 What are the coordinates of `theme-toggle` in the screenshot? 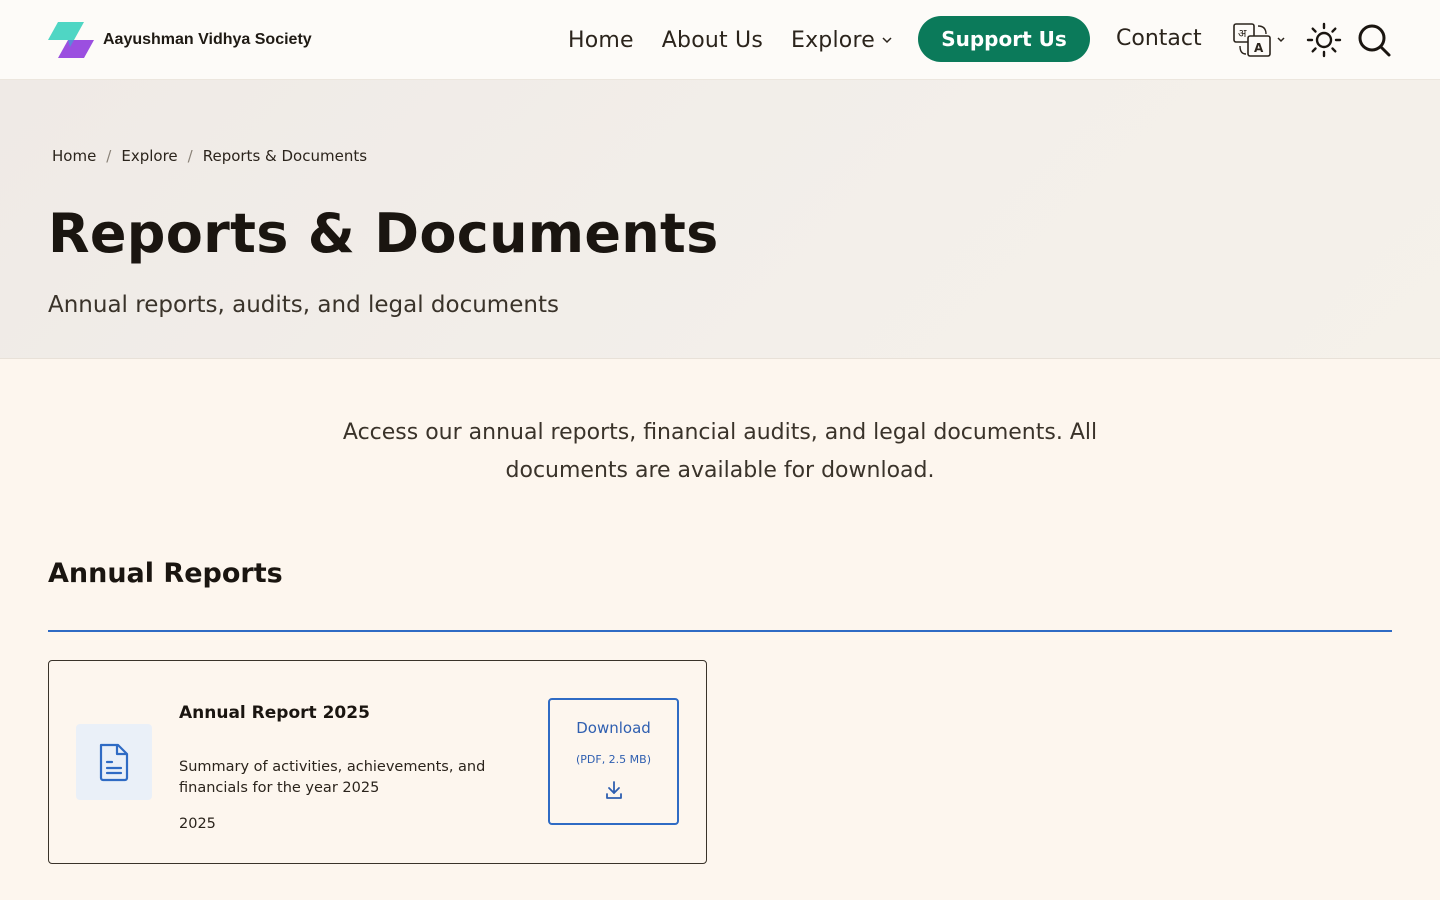 It's located at (1324, 42).